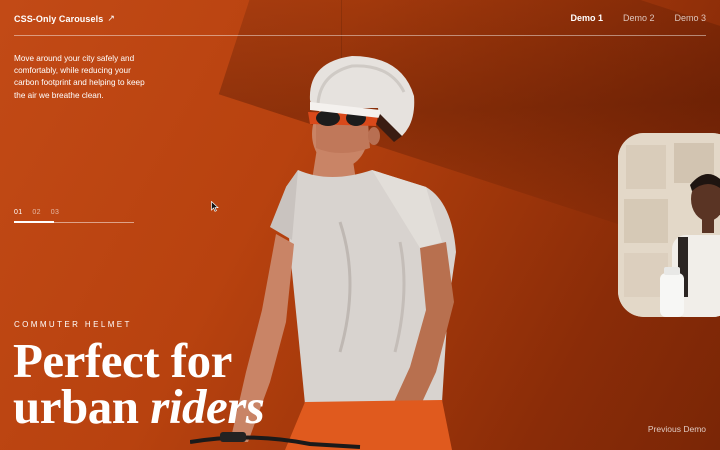 This screenshot has width=720, height=450. I want to click on next-slide-preview-card, so click(669, 225).